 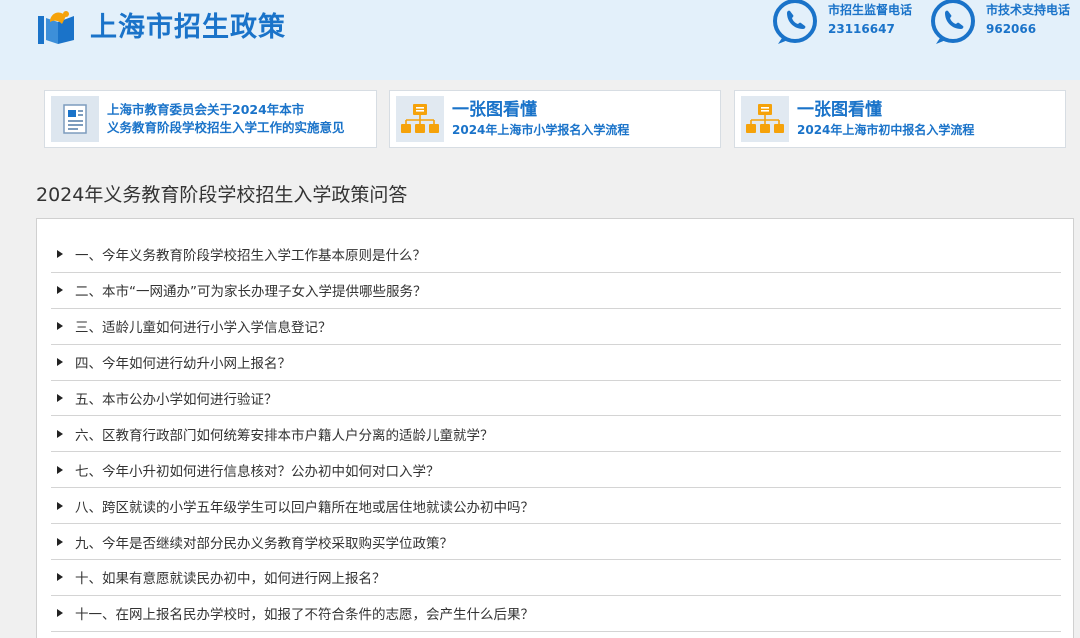 I want to click on qa-question: 四、今年如何进行幼升小网上报名？, so click(x=183, y=364).